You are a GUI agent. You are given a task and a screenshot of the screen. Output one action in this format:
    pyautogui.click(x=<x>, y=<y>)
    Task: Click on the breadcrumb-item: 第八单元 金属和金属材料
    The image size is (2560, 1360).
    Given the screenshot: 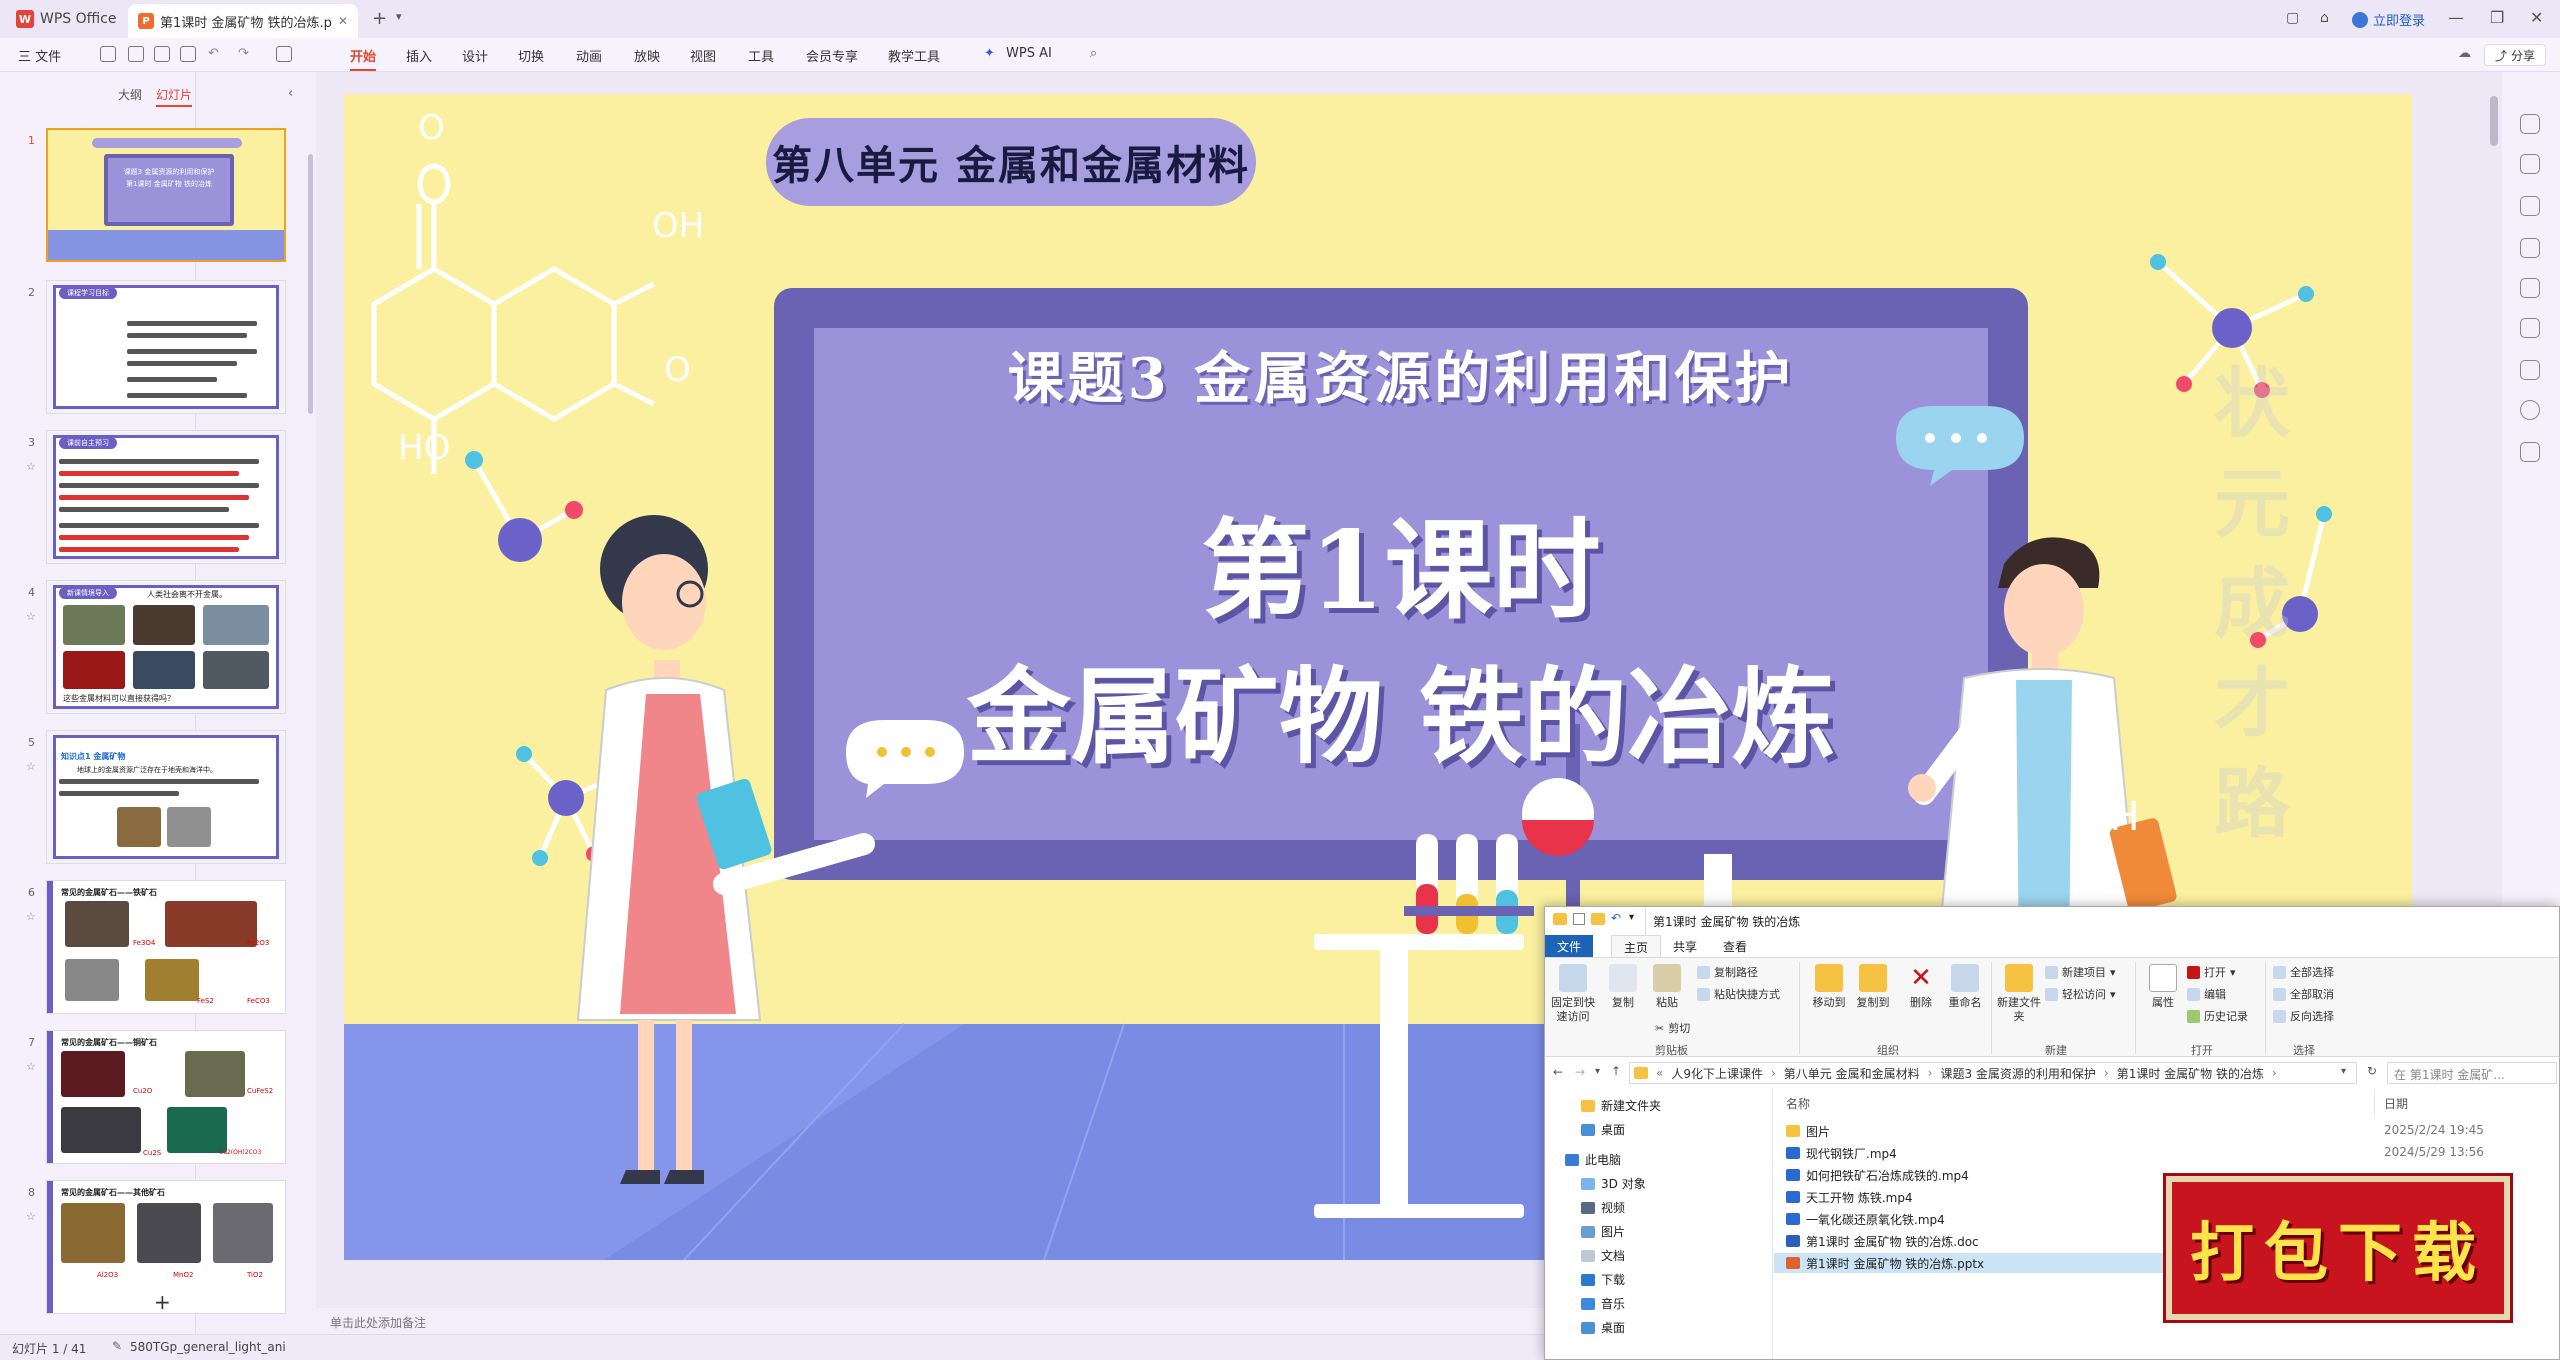 What is the action you would take?
    pyautogui.click(x=1852, y=1073)
    